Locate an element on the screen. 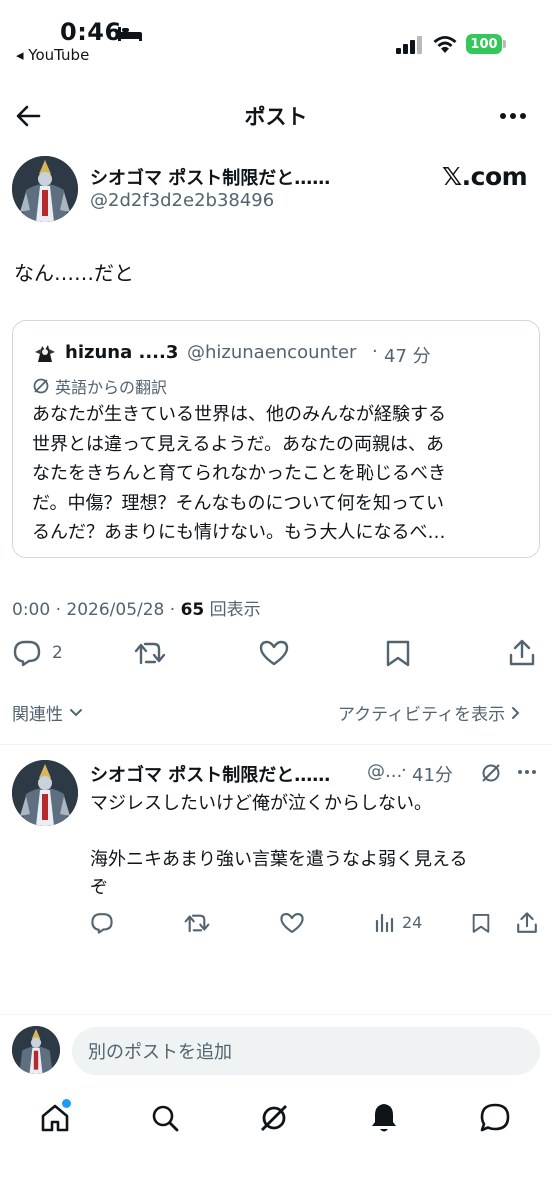 The height and width of the screenshot is (1200, 552). nav-messages is located at coordinates (495, 1118).